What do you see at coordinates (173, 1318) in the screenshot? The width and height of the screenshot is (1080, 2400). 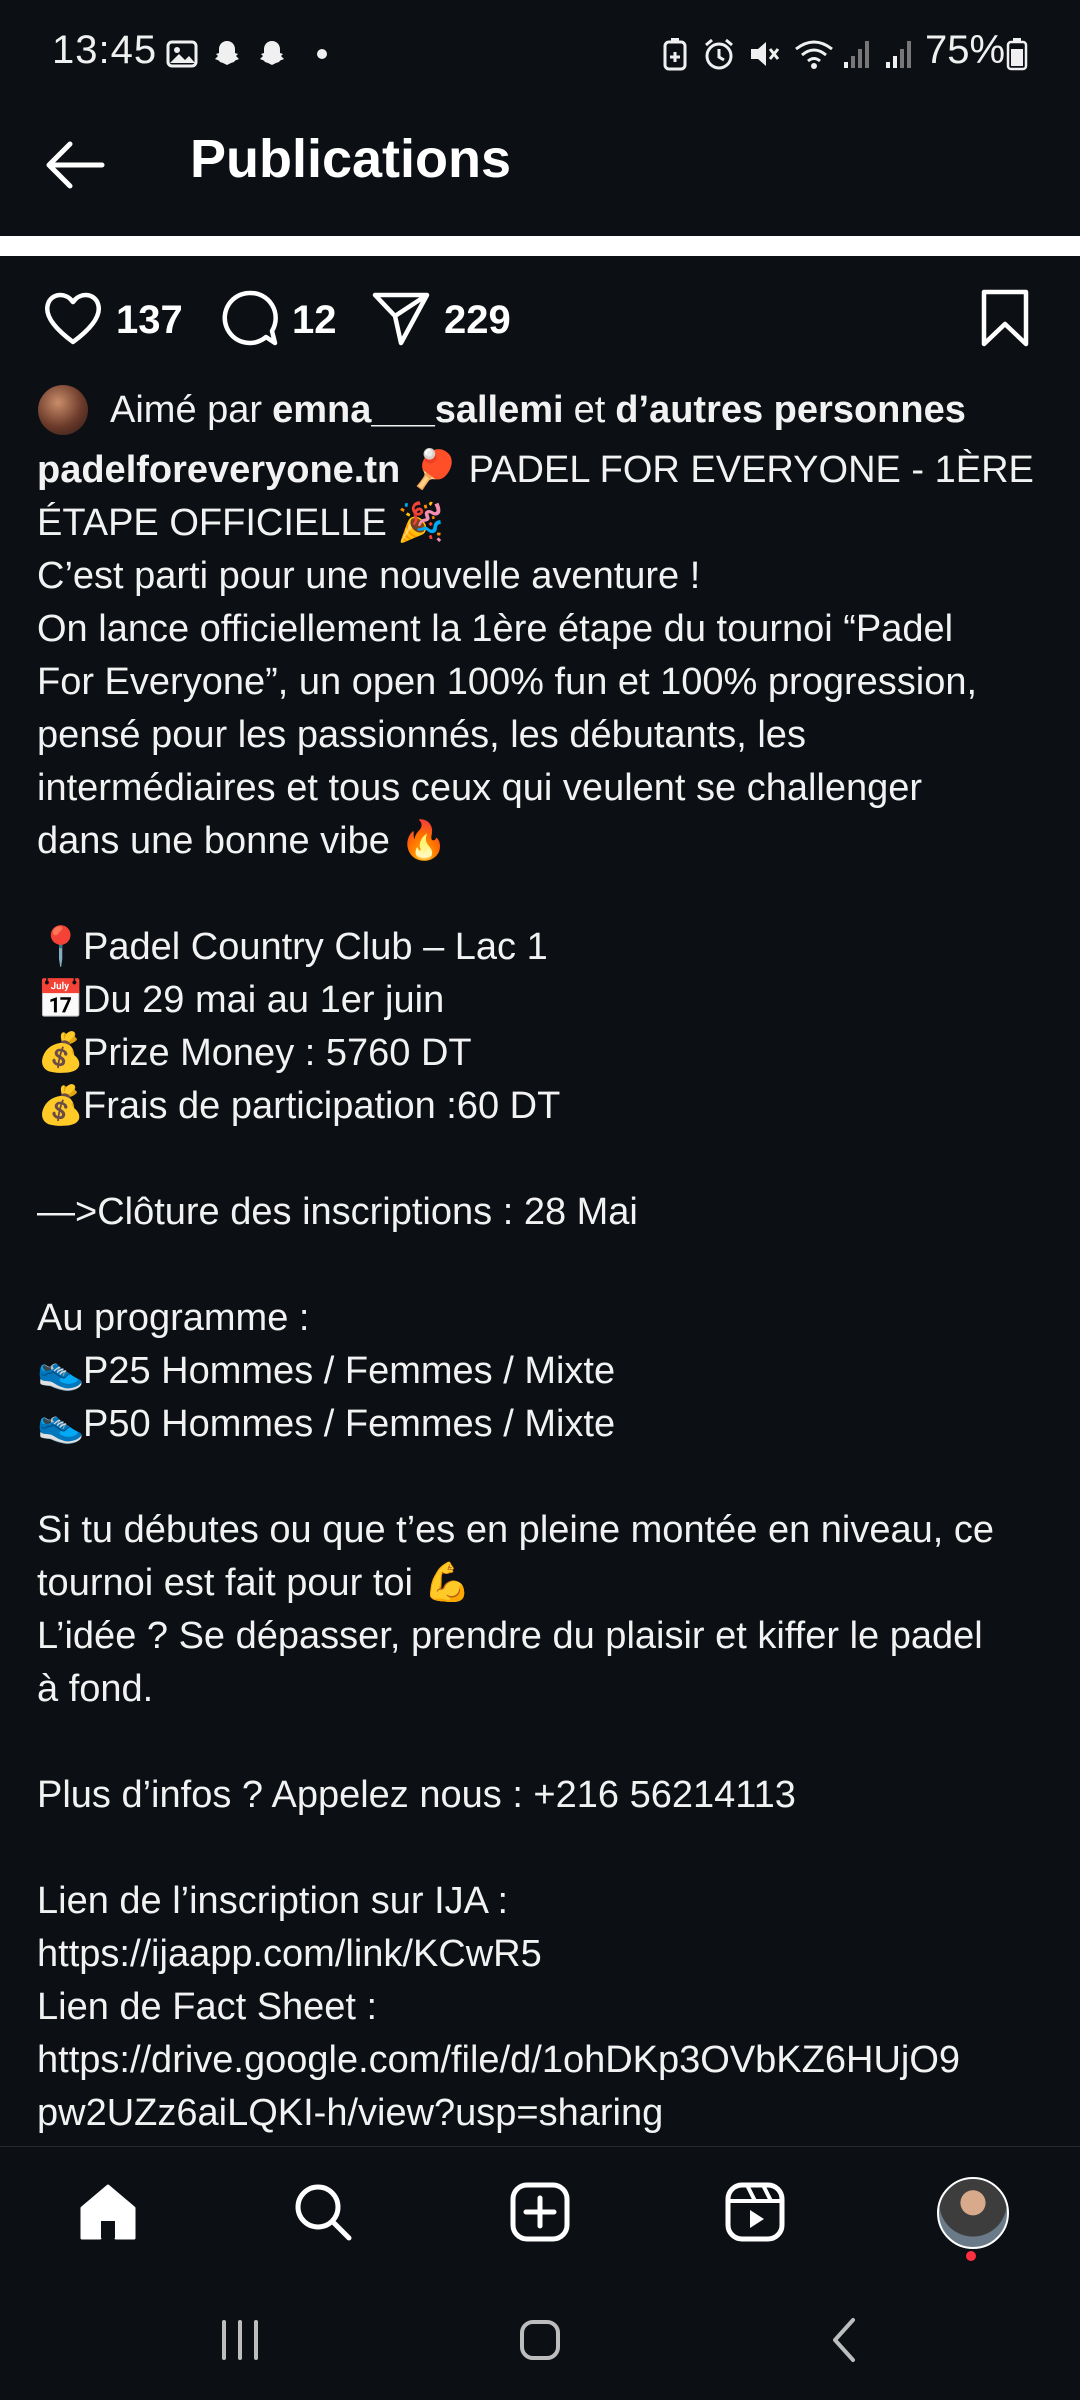 I see `caption-programme: Au programme :` at bounding box center [173, 1318].